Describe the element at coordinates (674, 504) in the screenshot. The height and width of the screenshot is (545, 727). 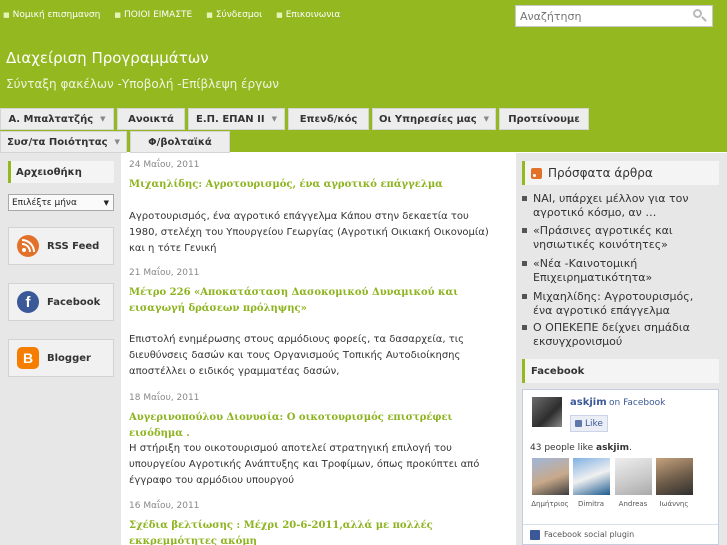
I see `fan-name: Ιωάννης` at that location.